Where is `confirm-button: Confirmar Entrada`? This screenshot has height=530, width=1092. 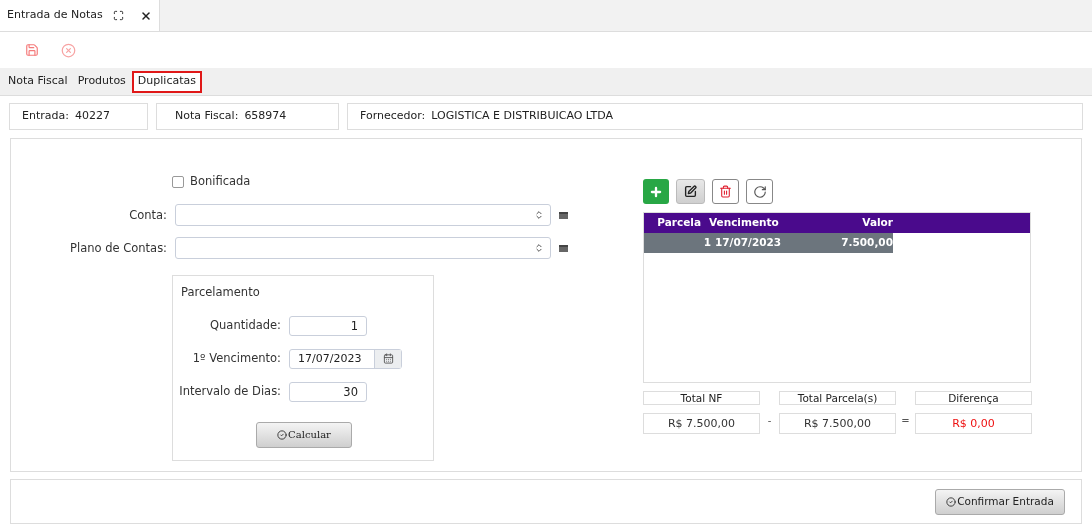 confirm-button: Confirmar Entrada is located at coordinates (1000, 501).